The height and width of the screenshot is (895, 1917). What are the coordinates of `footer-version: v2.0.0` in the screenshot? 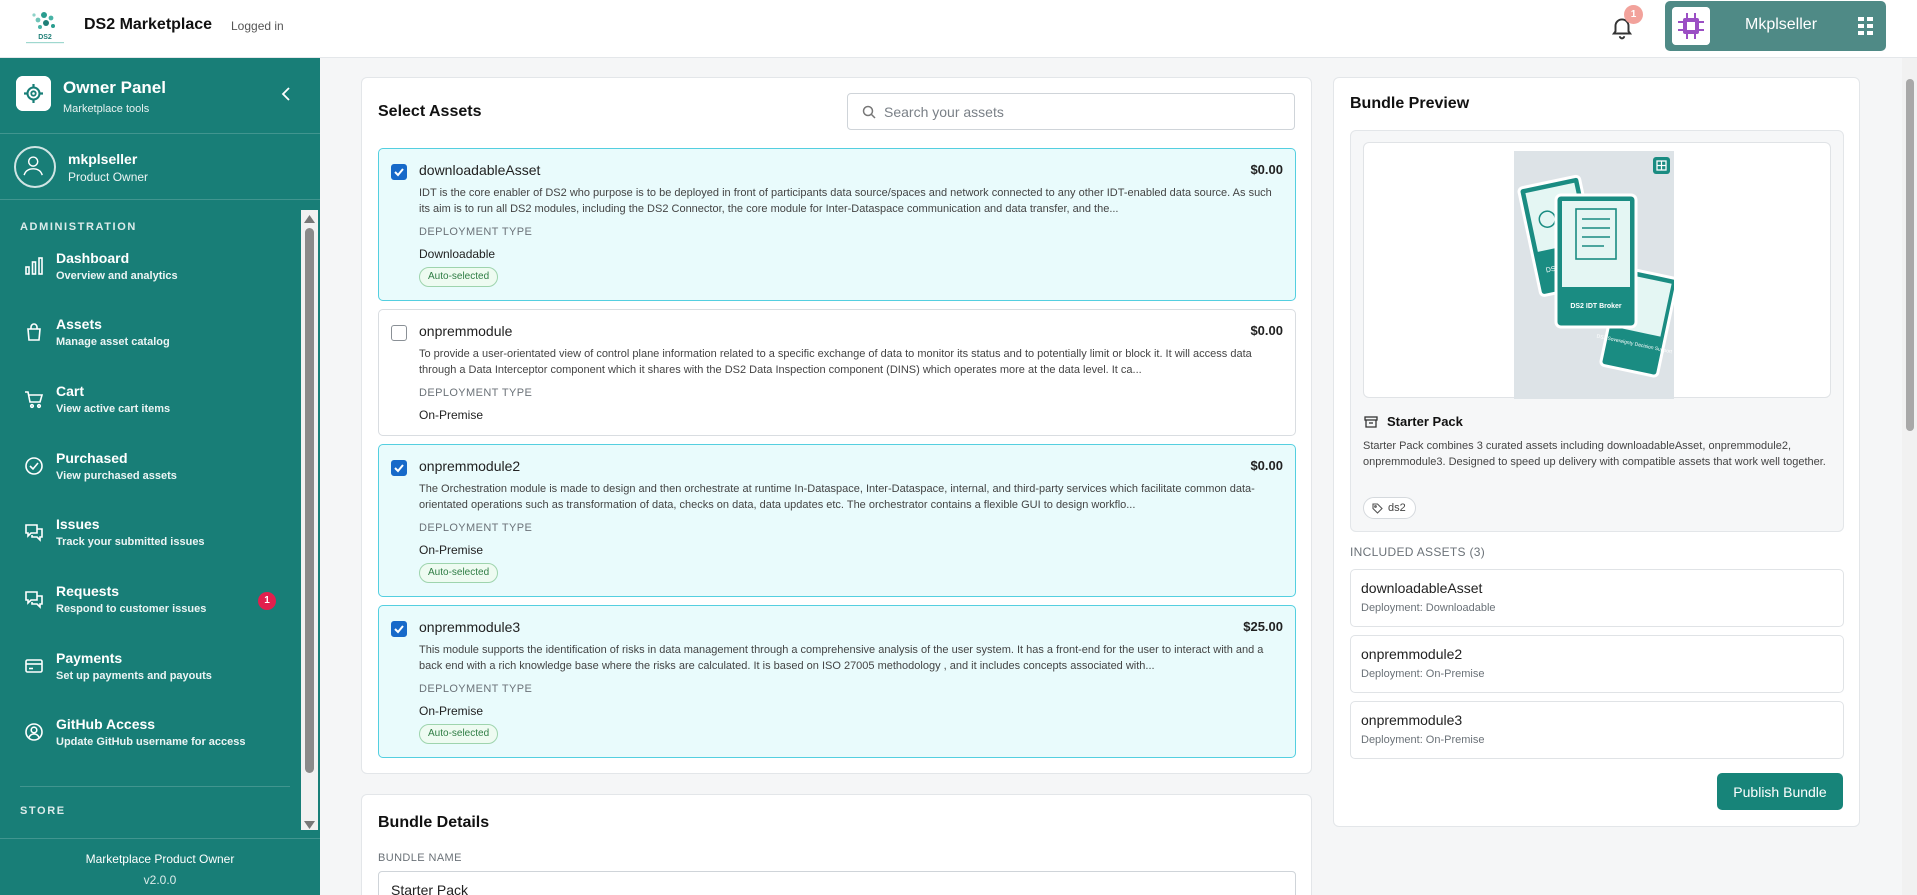 It's located at (160, 880).